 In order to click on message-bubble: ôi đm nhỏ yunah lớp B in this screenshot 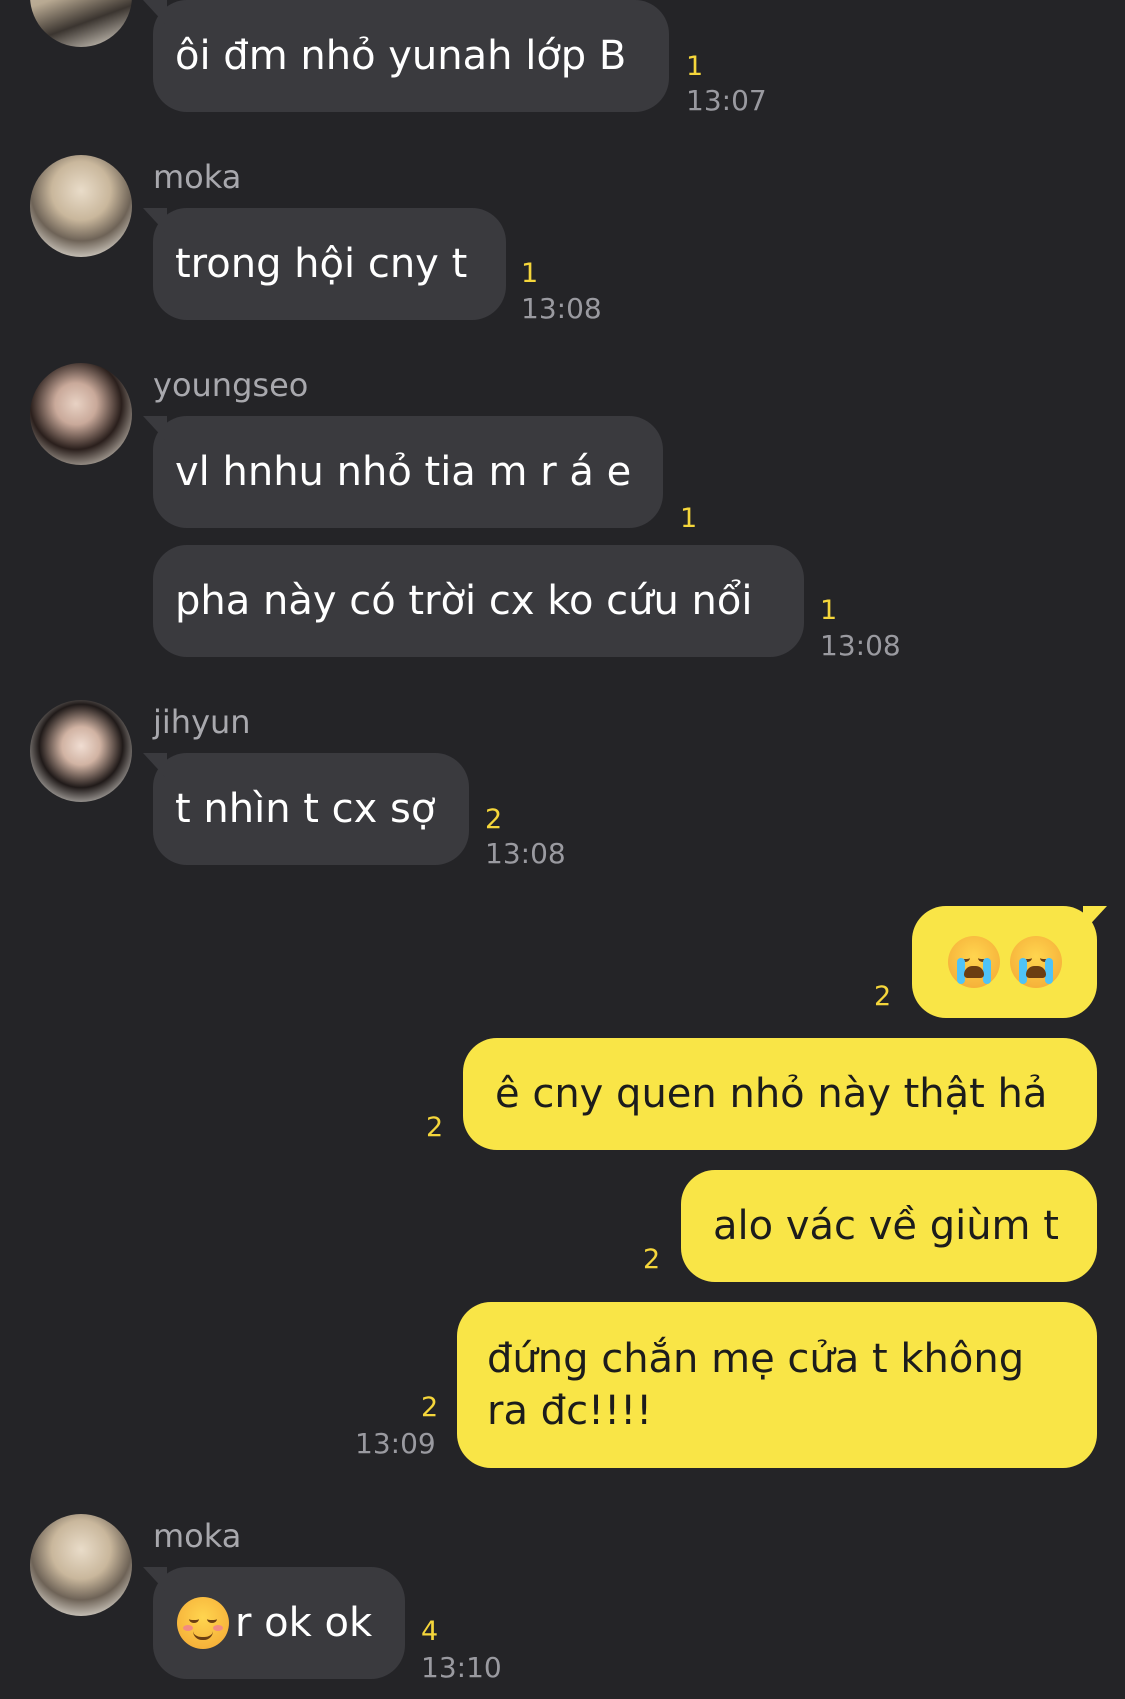, I will do `click(411, 56)`.